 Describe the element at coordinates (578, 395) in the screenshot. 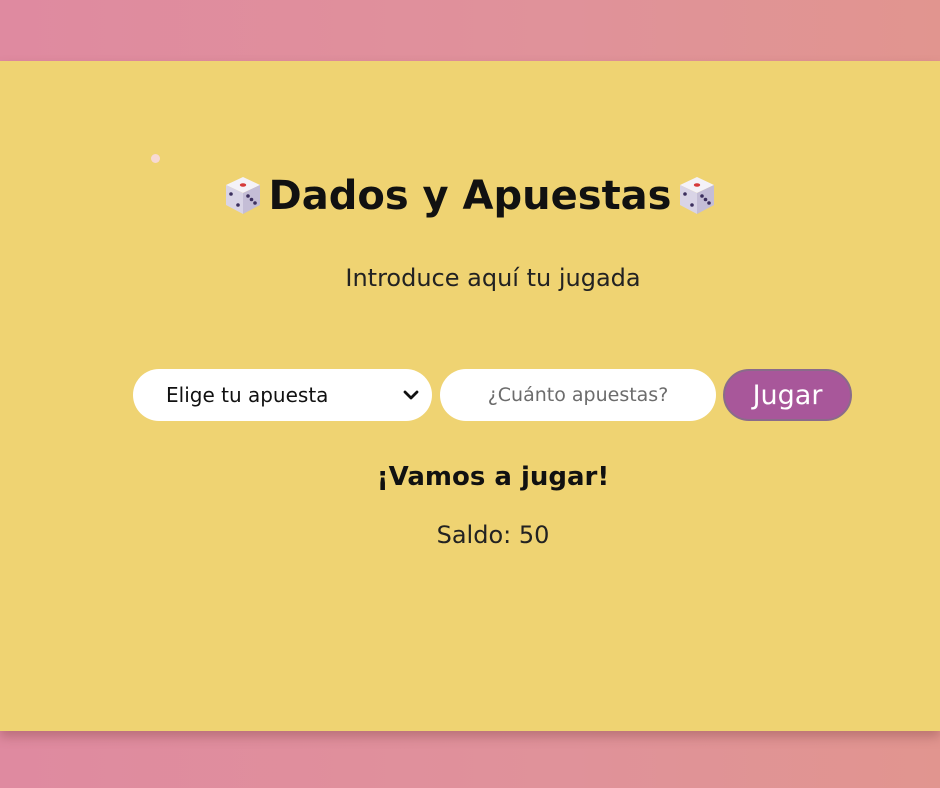

I see `bet-amount-input` at that location.